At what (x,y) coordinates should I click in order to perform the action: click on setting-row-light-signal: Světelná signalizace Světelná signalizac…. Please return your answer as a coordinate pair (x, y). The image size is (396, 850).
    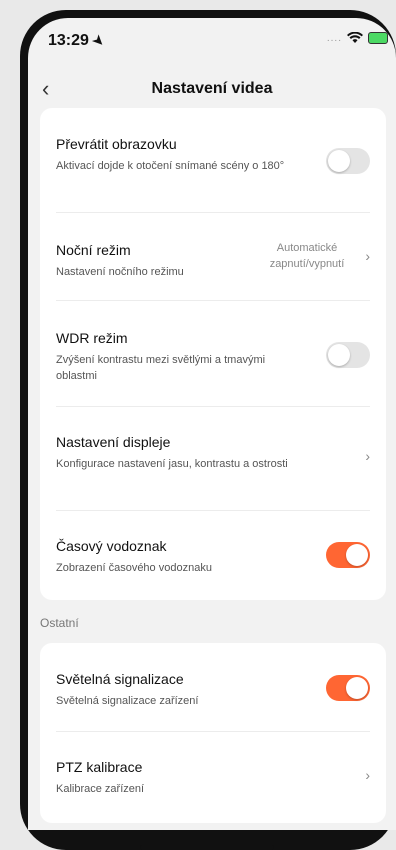
    Looking at the image, I should click on (213, 690).